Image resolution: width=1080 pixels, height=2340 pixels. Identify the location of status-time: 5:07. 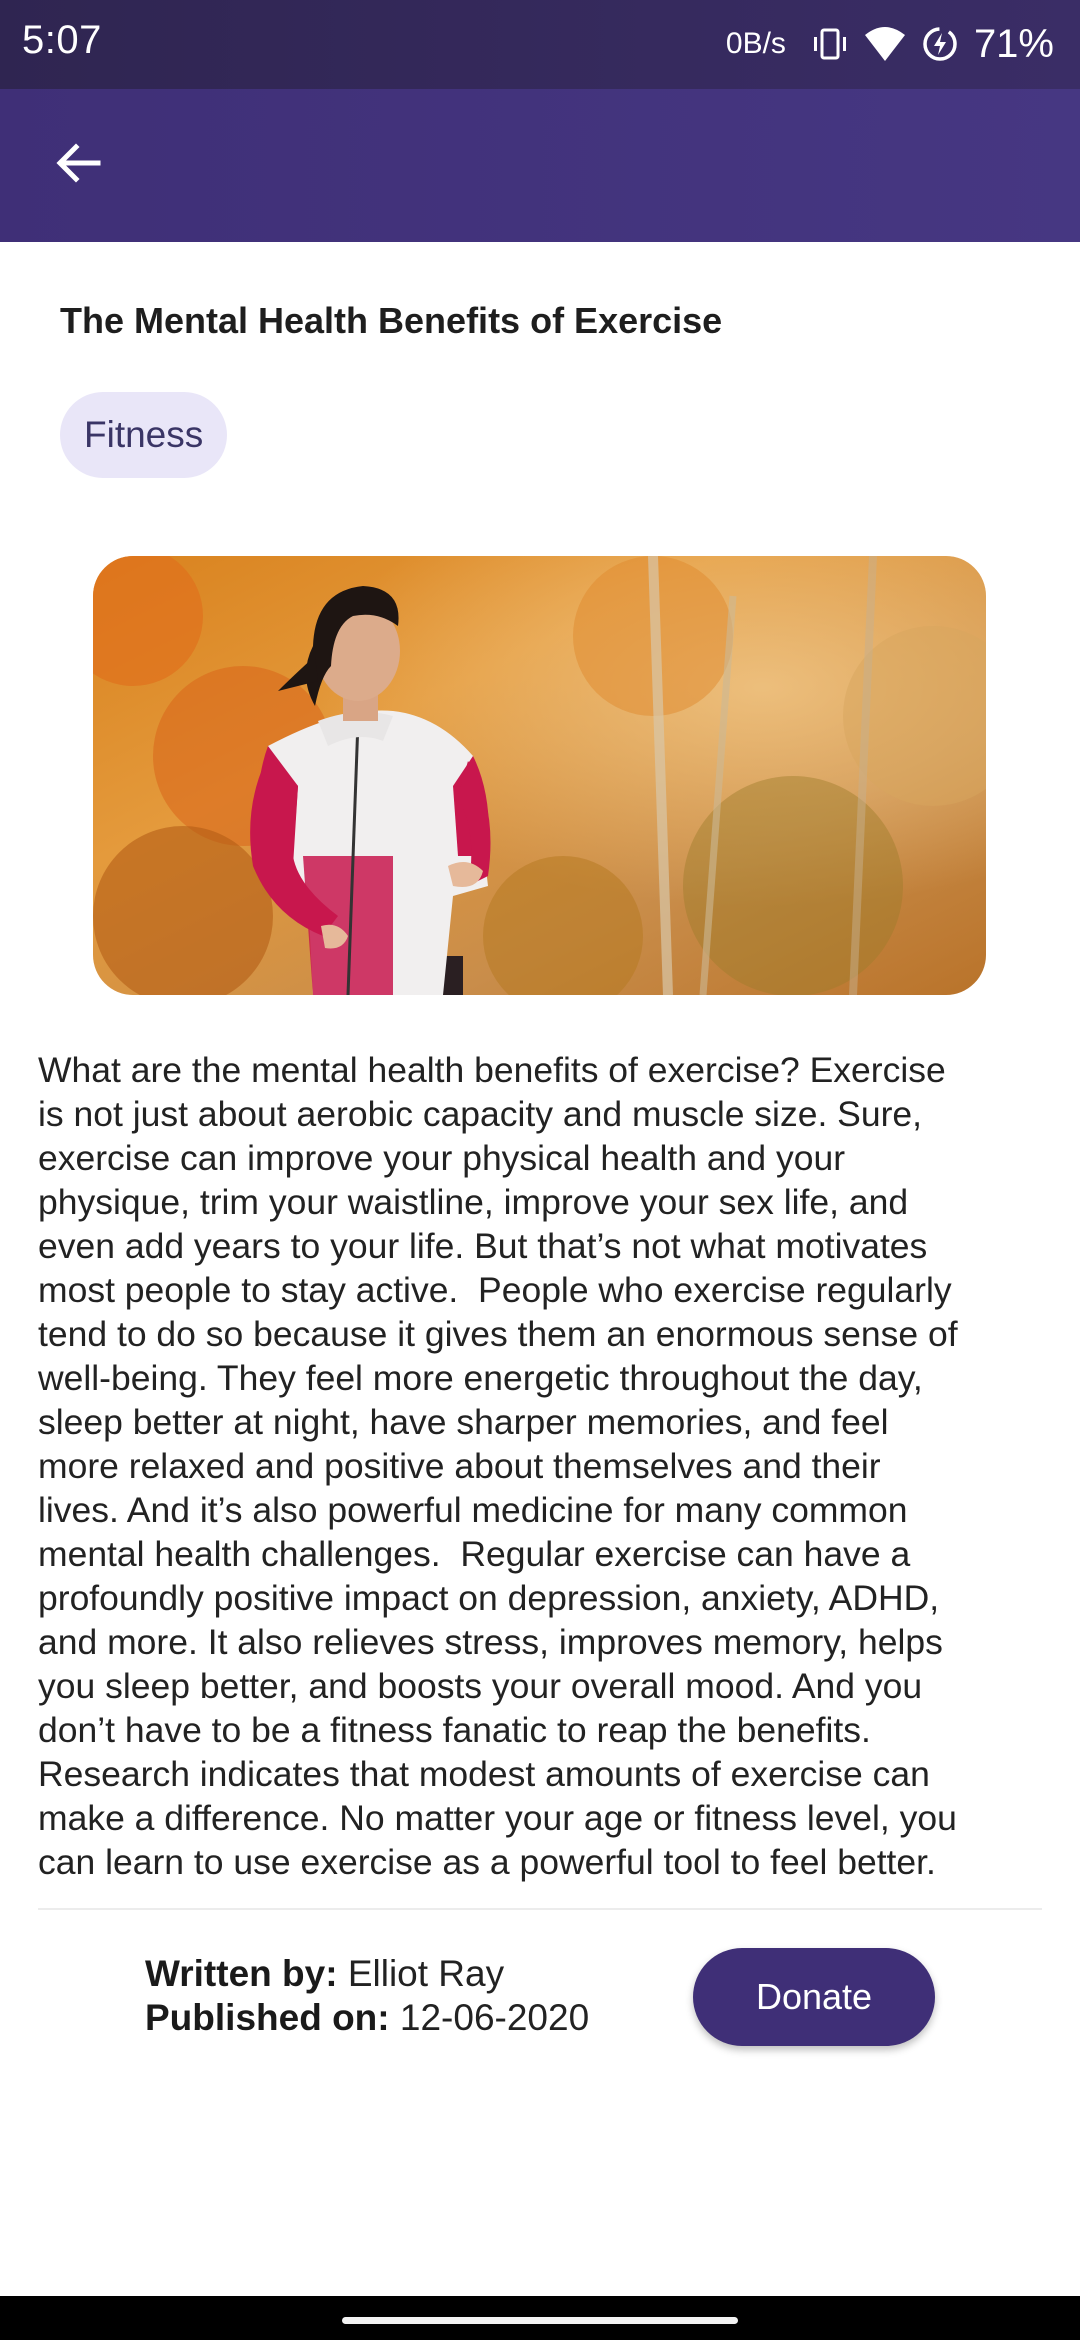
(62, 40).